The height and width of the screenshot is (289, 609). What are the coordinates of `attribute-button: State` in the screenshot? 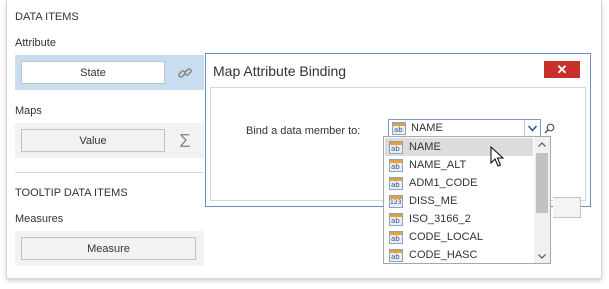 It's located at (93, 72).